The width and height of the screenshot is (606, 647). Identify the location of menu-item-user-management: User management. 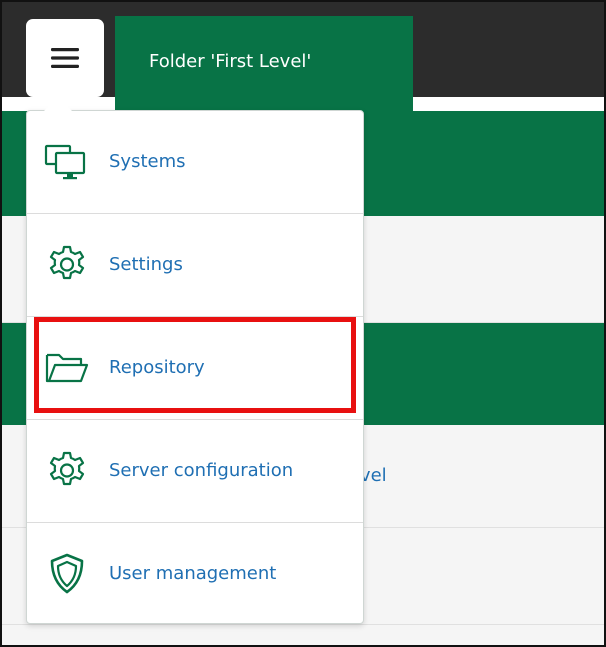
(195, 574).